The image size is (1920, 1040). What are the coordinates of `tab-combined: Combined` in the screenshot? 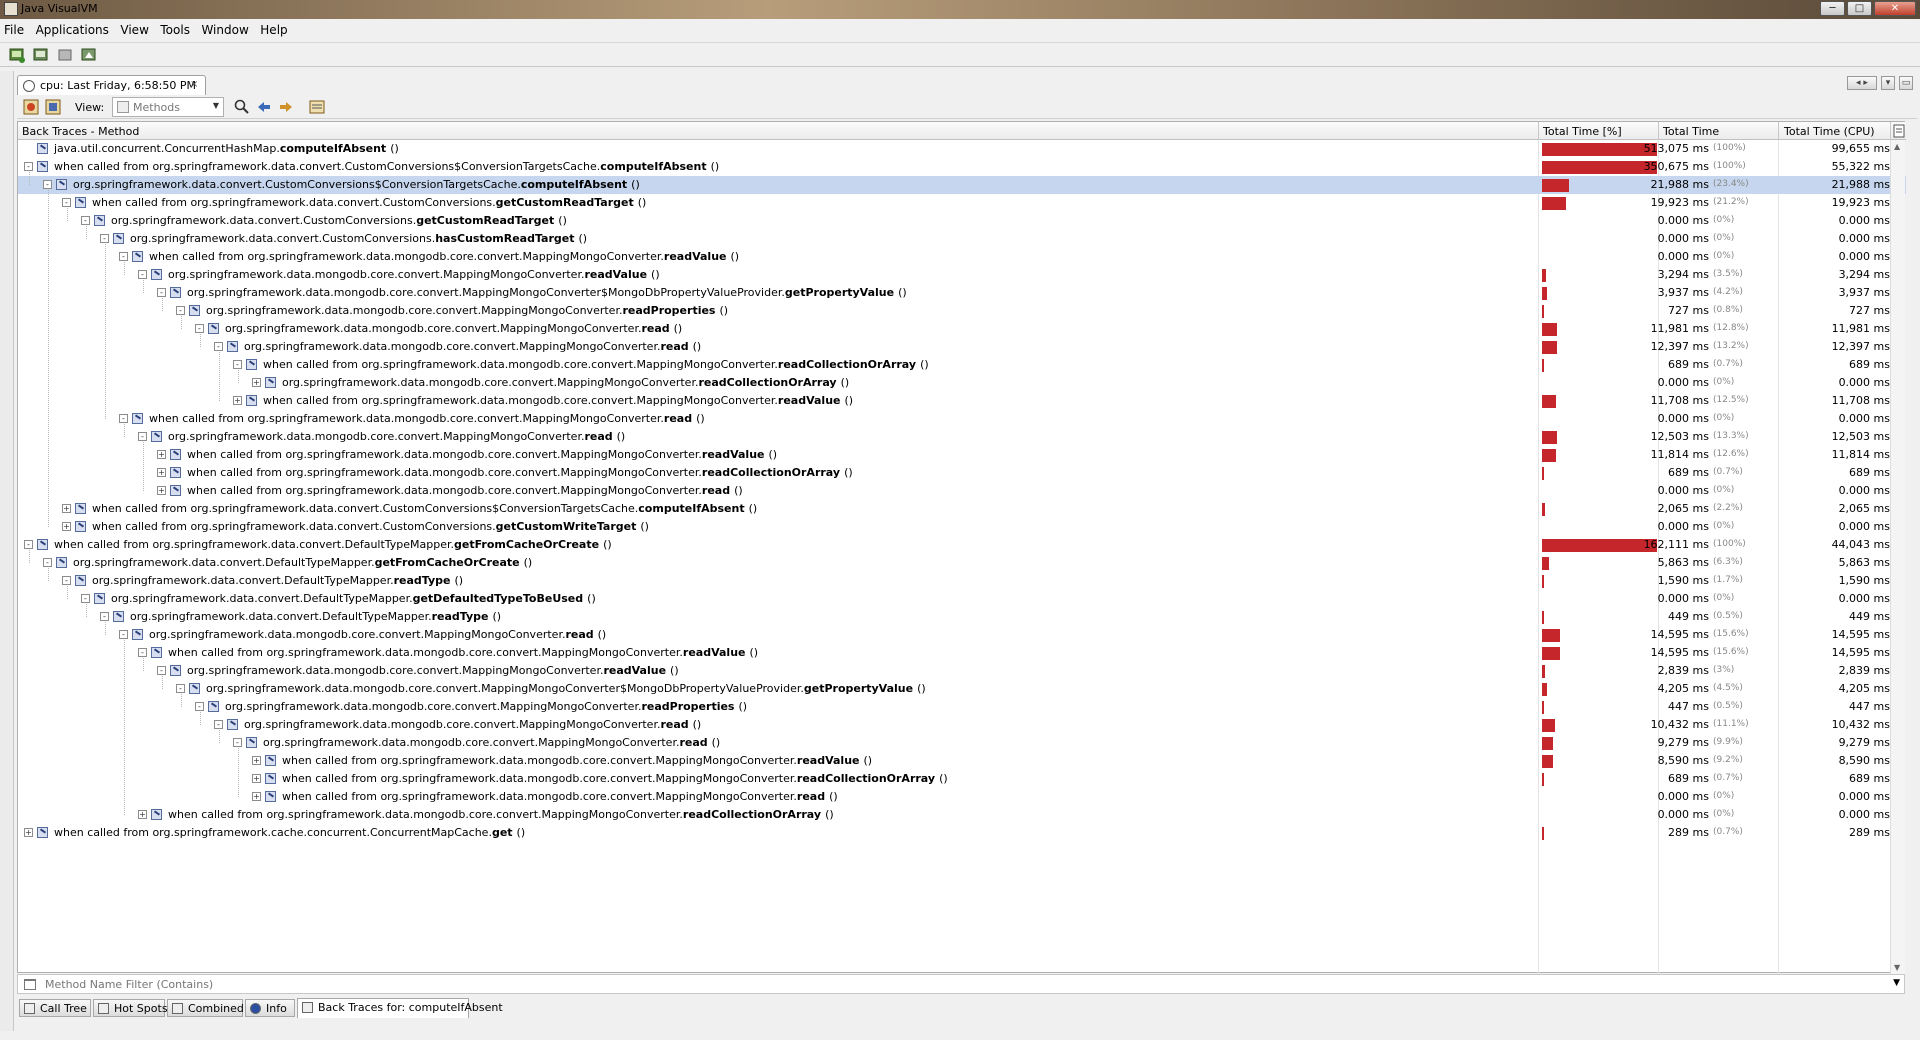 It's located at (205, 1008).